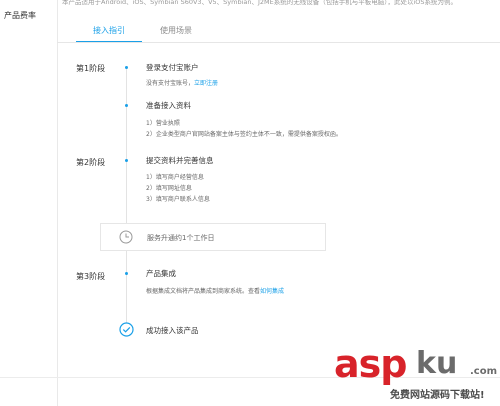 The height and width of the screenshot is (406, 500). What do you see at coordinates (484, 371) in the screenshot?
I see `watermark-com: .com` at bounding box center [484, 371].